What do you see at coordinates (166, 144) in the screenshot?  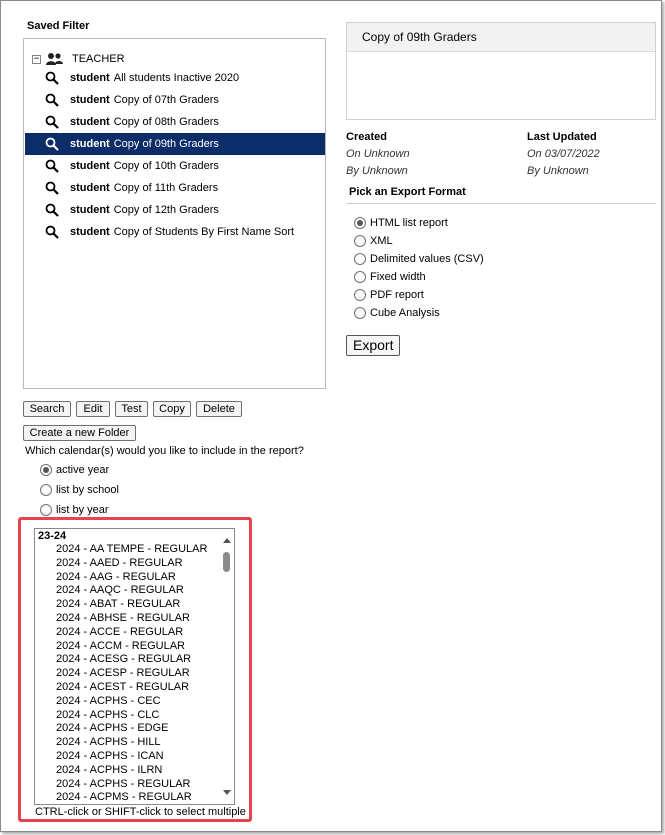 I see `filter-name: Copy of 09th Graders` at bounding box center [166, 144].